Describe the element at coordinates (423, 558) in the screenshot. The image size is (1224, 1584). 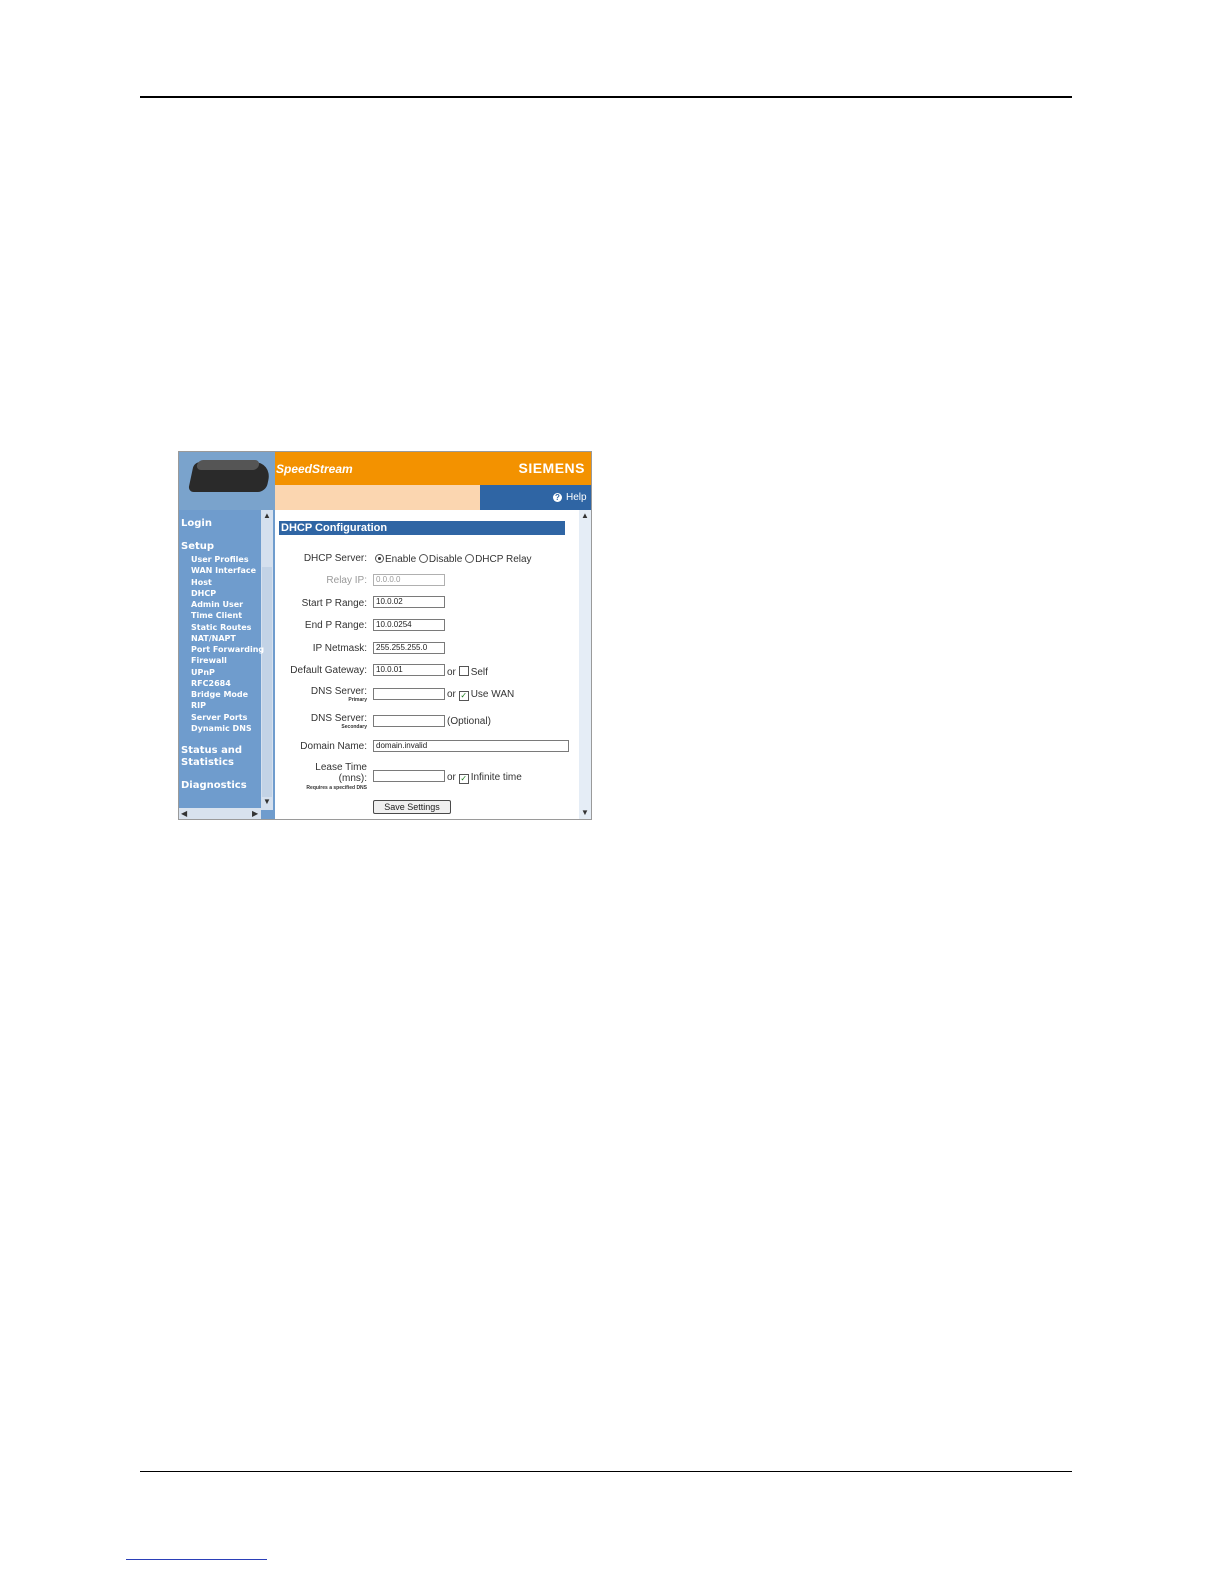
I see `radio-disable` at that location.